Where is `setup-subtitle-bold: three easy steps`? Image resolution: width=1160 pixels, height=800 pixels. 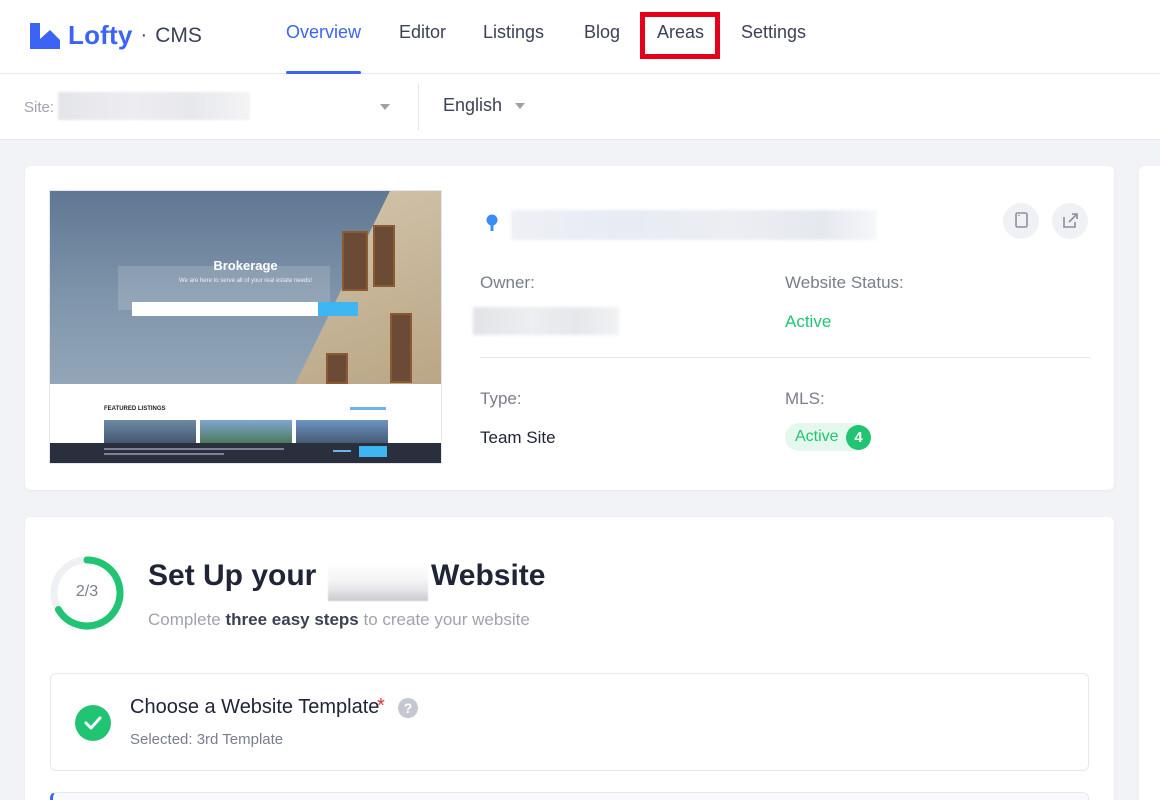 setup-subtitle-bold: three easy steps is located at coordinates (292, 619).